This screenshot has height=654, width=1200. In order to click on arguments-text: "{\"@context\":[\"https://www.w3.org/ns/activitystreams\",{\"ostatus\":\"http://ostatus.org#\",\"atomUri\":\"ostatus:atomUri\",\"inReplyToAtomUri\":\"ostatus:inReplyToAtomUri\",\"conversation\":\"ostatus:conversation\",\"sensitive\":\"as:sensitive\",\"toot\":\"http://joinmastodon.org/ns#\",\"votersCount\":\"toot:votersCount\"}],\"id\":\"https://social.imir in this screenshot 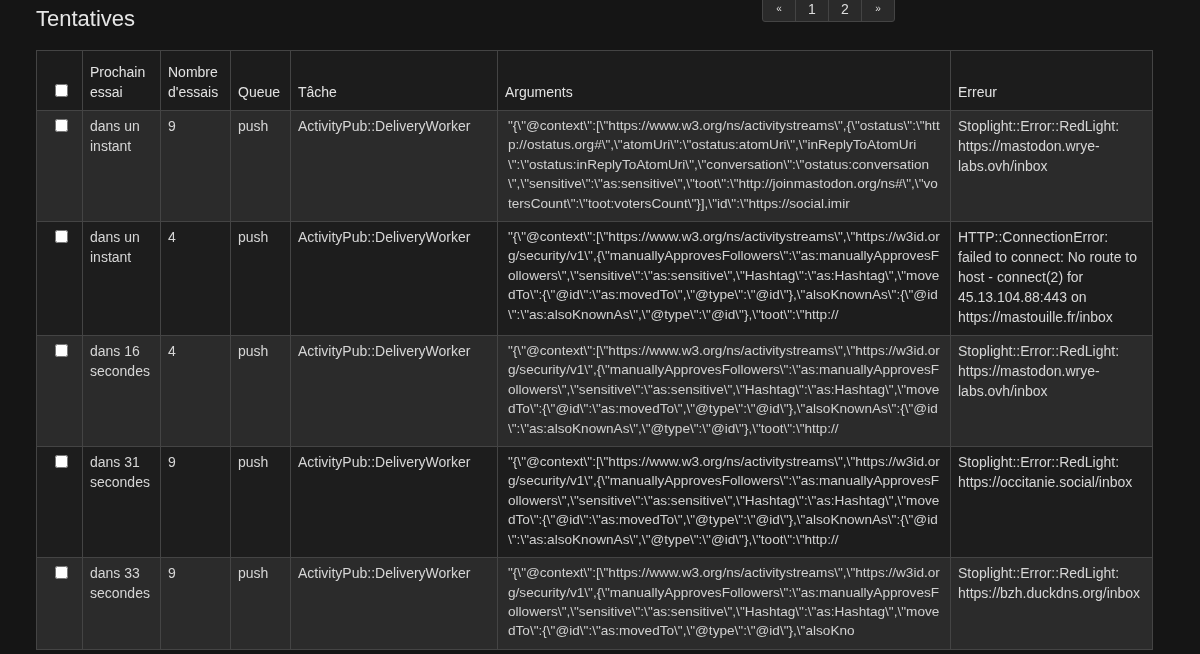, I will do `click(724, 165)`.